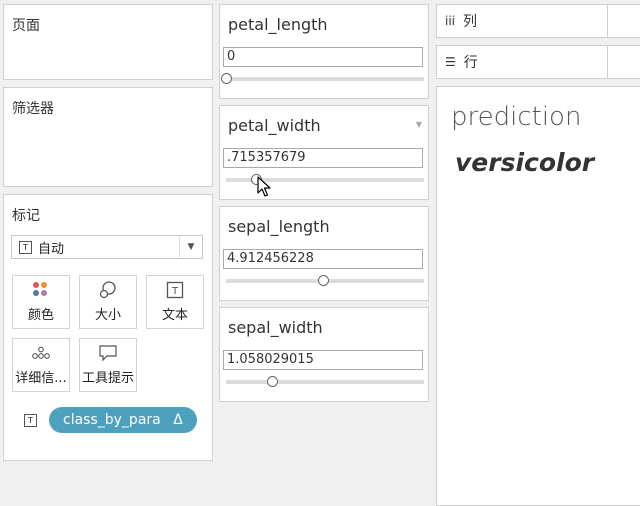 This screenshot has width=640, height=506. I want to click on param-name: petal_width, so click(274, 125).